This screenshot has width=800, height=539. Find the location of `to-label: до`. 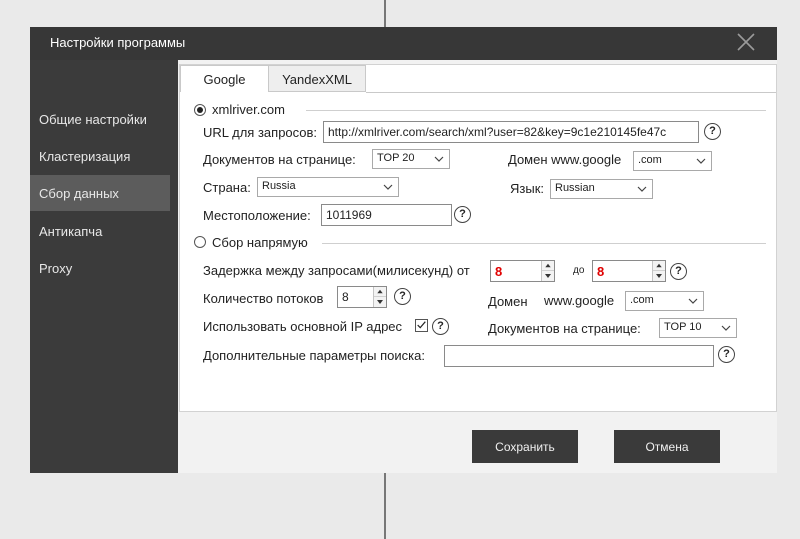

to-label: до is located at coordinates (579, 270).